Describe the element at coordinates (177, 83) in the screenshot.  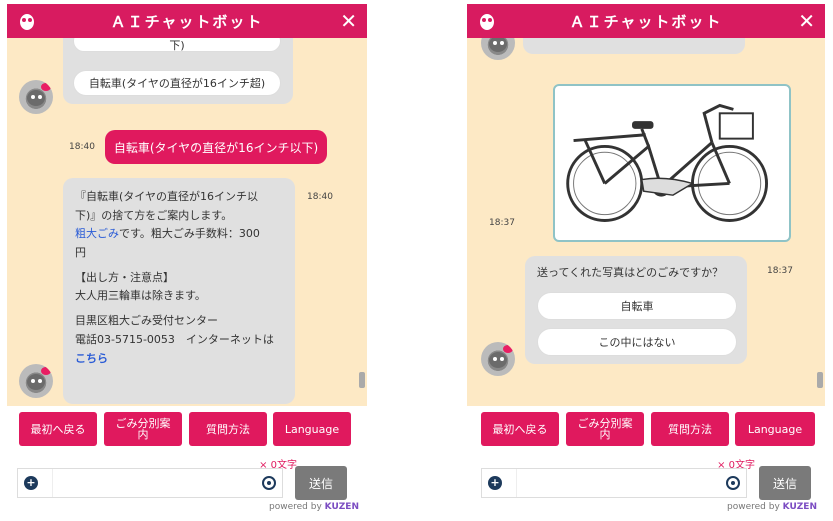
I see `option-bike-over16-button: 自転車(タイヤの直径が16インチ超)` at that location.